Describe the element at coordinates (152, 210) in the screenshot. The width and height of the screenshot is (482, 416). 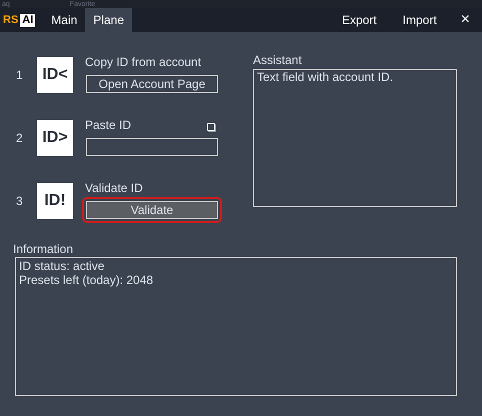
I see `step-button: Validate` at that location.